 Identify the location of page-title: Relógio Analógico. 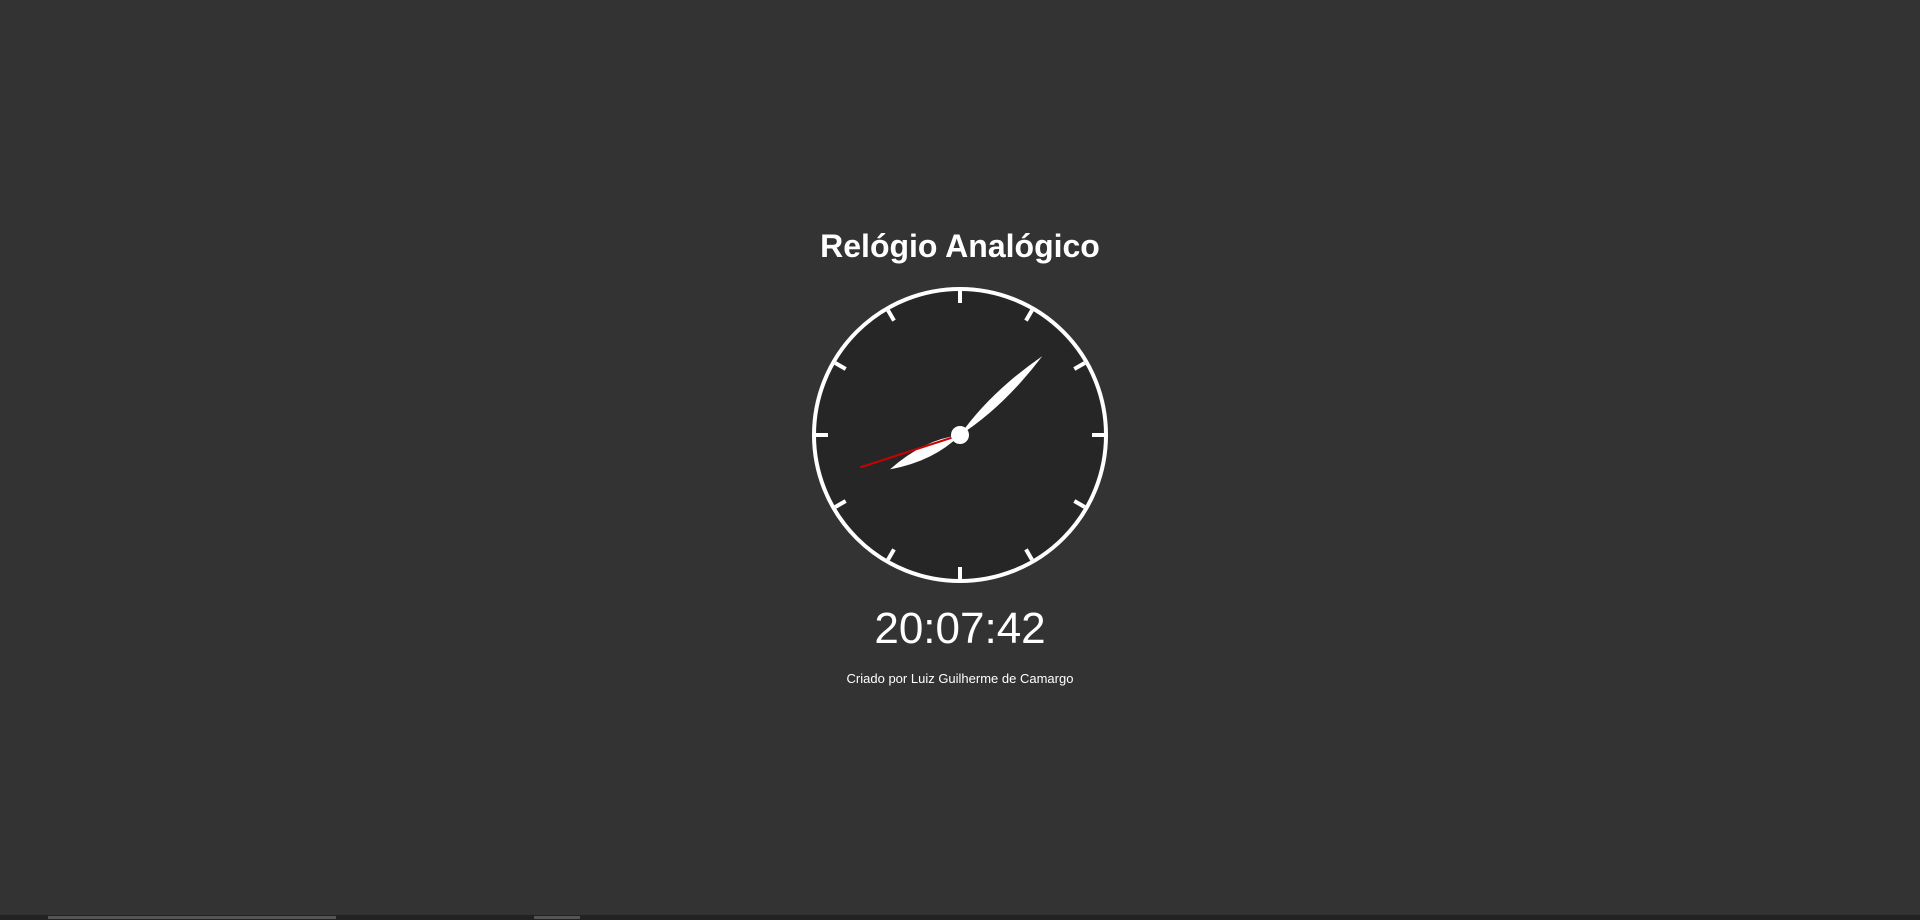
(960, 246).